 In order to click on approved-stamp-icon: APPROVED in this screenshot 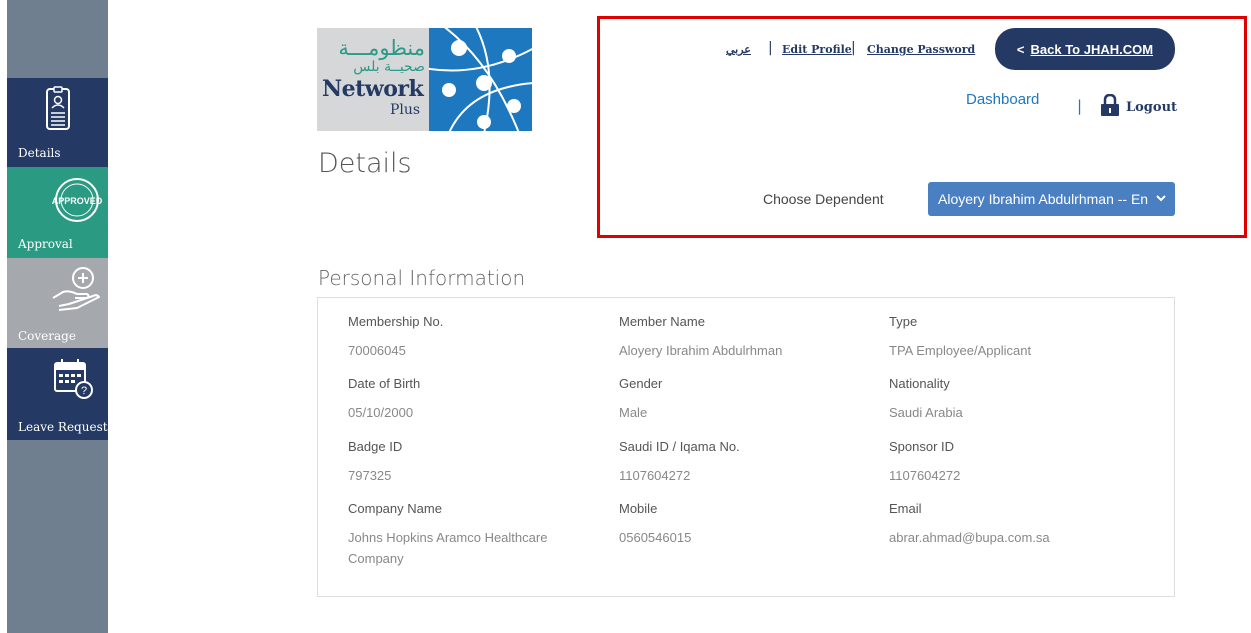, I will do `click(77, 201)`.